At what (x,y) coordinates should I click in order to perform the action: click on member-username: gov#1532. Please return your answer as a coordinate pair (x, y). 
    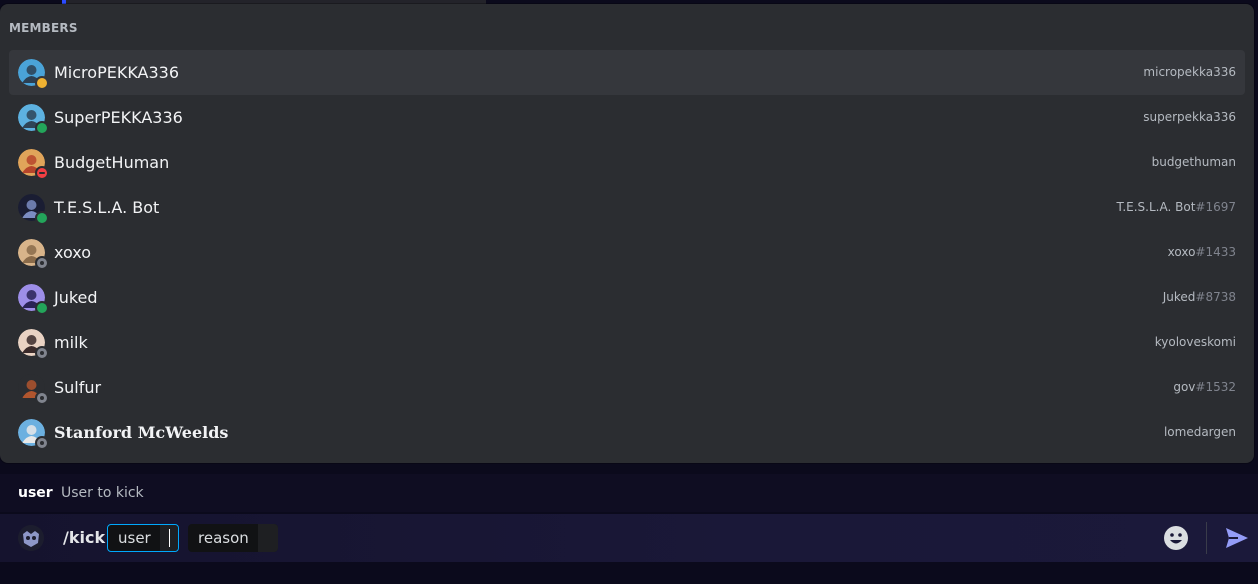
    Looking at the image, I should click on (1204, 387).